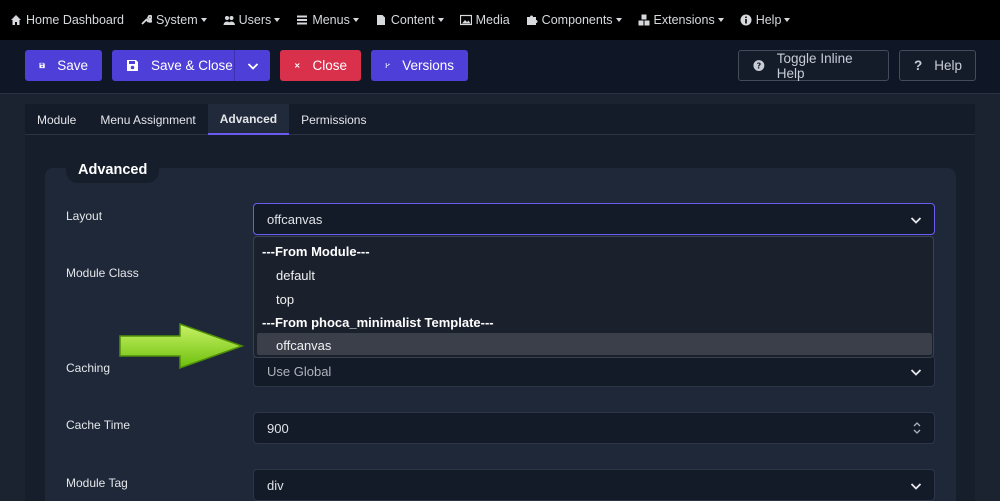 The width and height of the screenshot is (1000, 501). I want to click on menu-extensions: Extensions, so click(681, 20).